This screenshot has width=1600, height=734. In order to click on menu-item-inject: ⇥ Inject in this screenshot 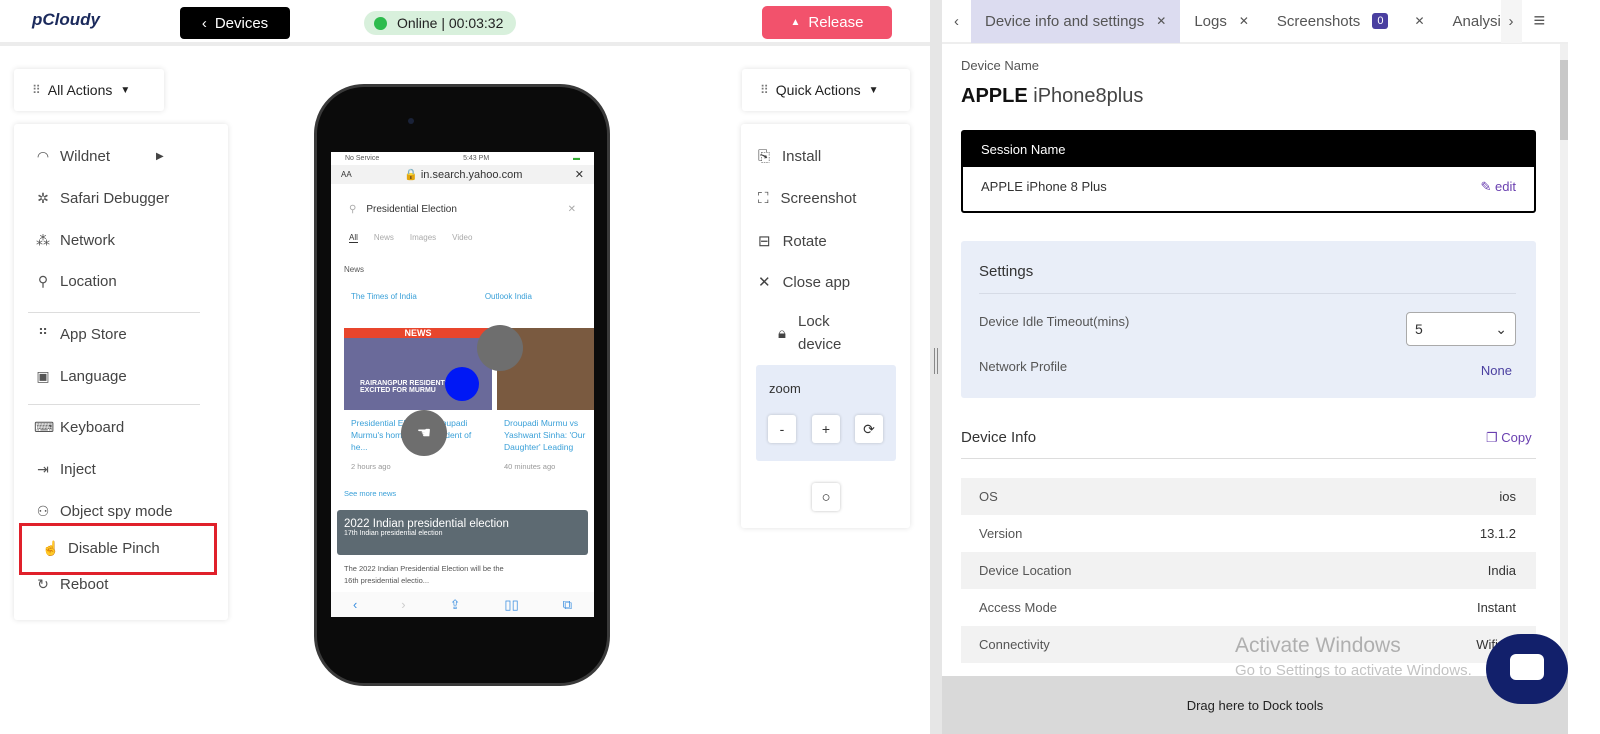, I will do `click(65, 469)`.